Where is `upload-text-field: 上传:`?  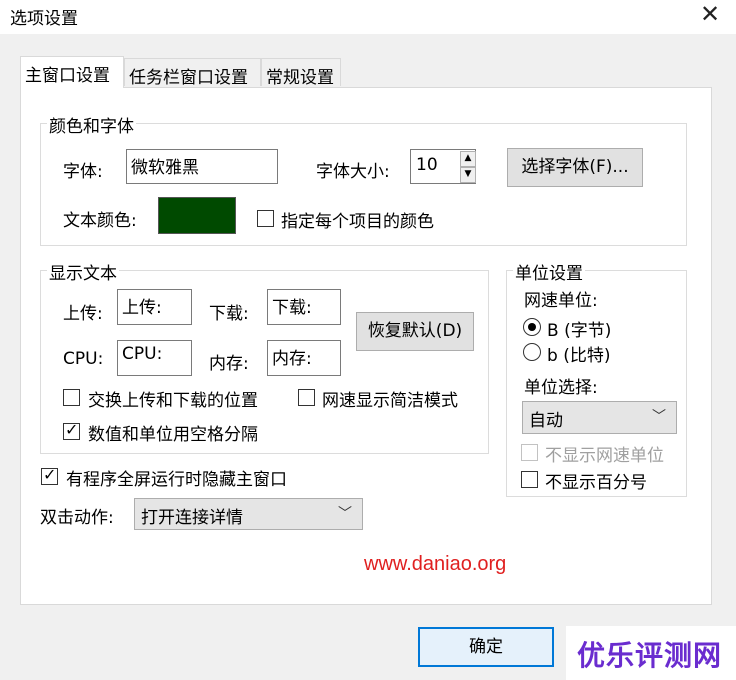
upload-text-field: 上传: is located at coordinates (154, 307).